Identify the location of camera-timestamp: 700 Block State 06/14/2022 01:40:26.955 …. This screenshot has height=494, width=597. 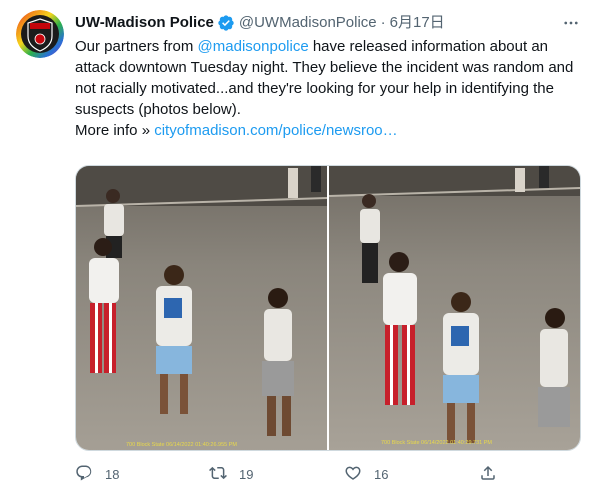
(181, 445).